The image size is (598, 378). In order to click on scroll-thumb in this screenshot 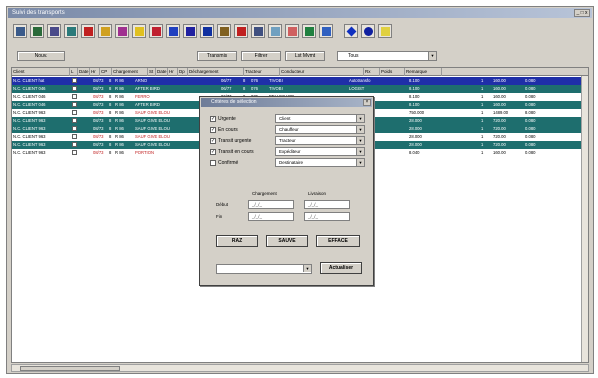, I will do `click(70, 368)`.